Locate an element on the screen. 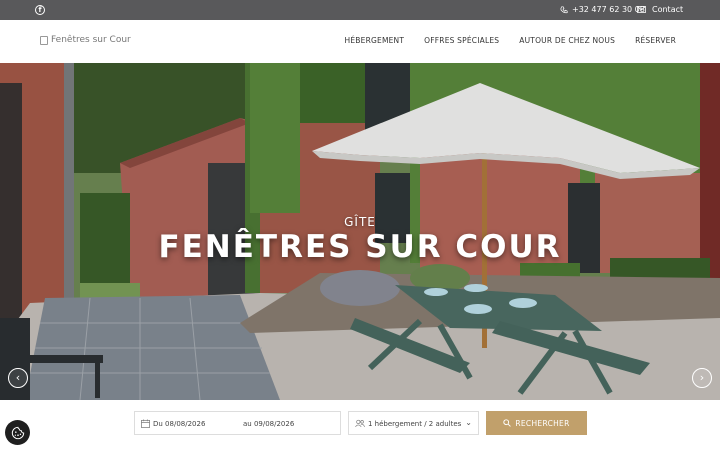  phone-link: +32 477 62 30 08 is located at coordinates (602, 9).